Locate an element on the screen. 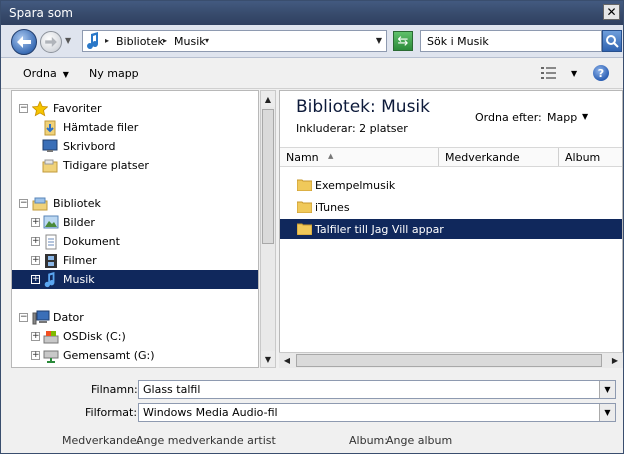 Image resolution: width=624 pixels, height=454 pixels. scroll-up-icon: ▲ is located at coordinates (268, 99).